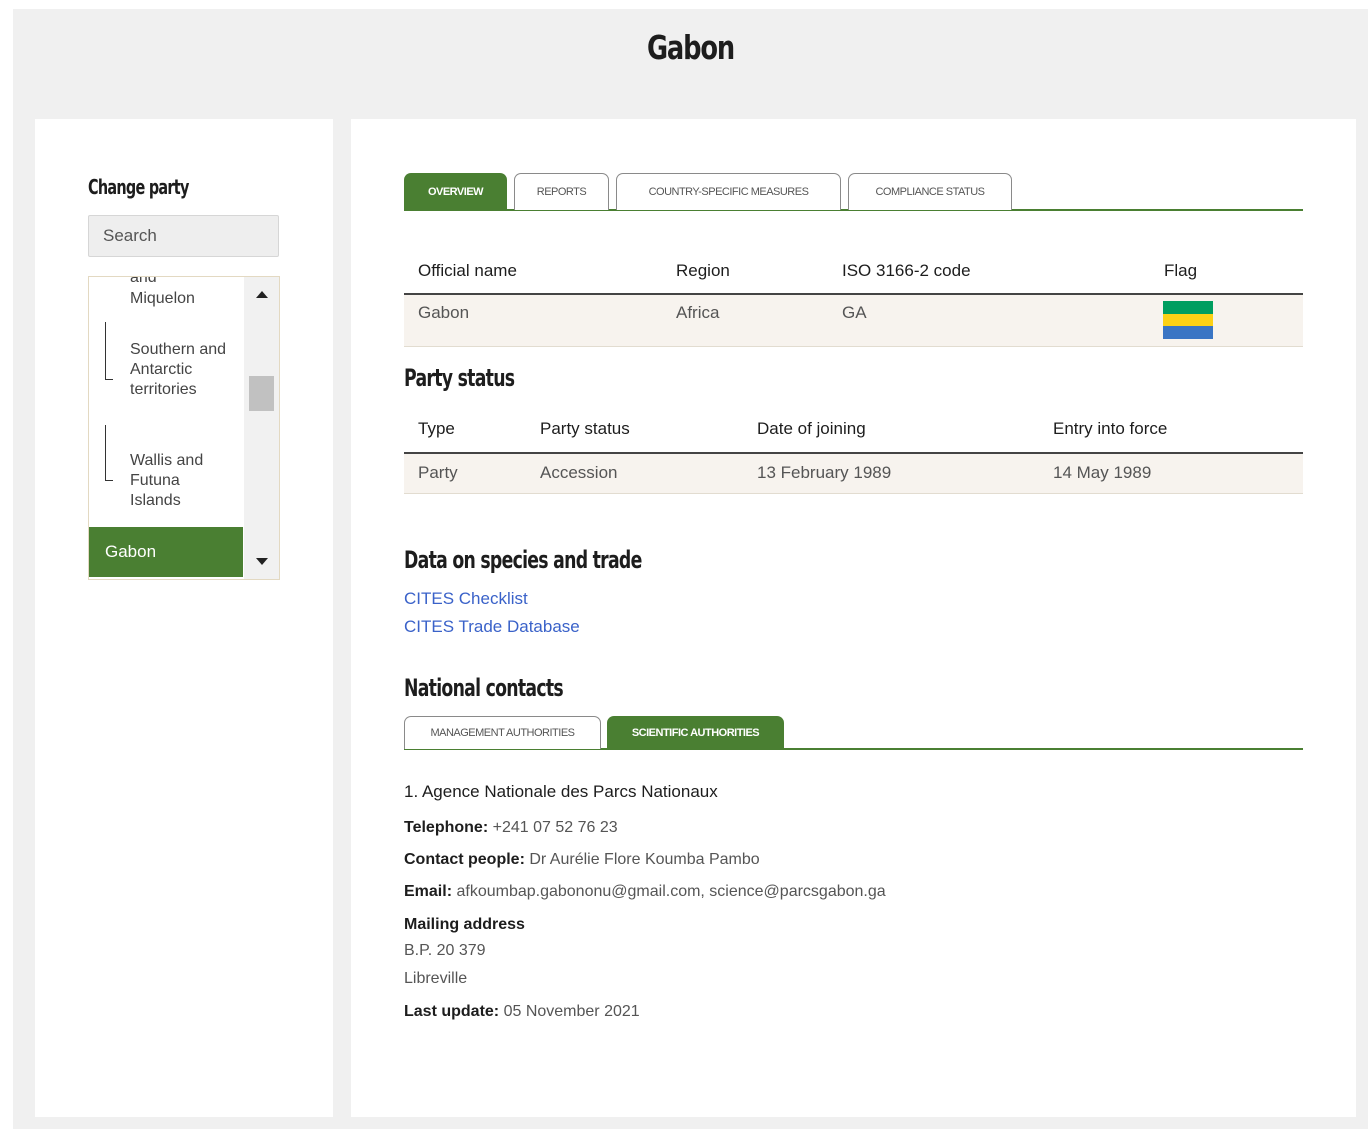 The image size is (1368, 1129). I want to click on party-search-input, so click(183, 236).